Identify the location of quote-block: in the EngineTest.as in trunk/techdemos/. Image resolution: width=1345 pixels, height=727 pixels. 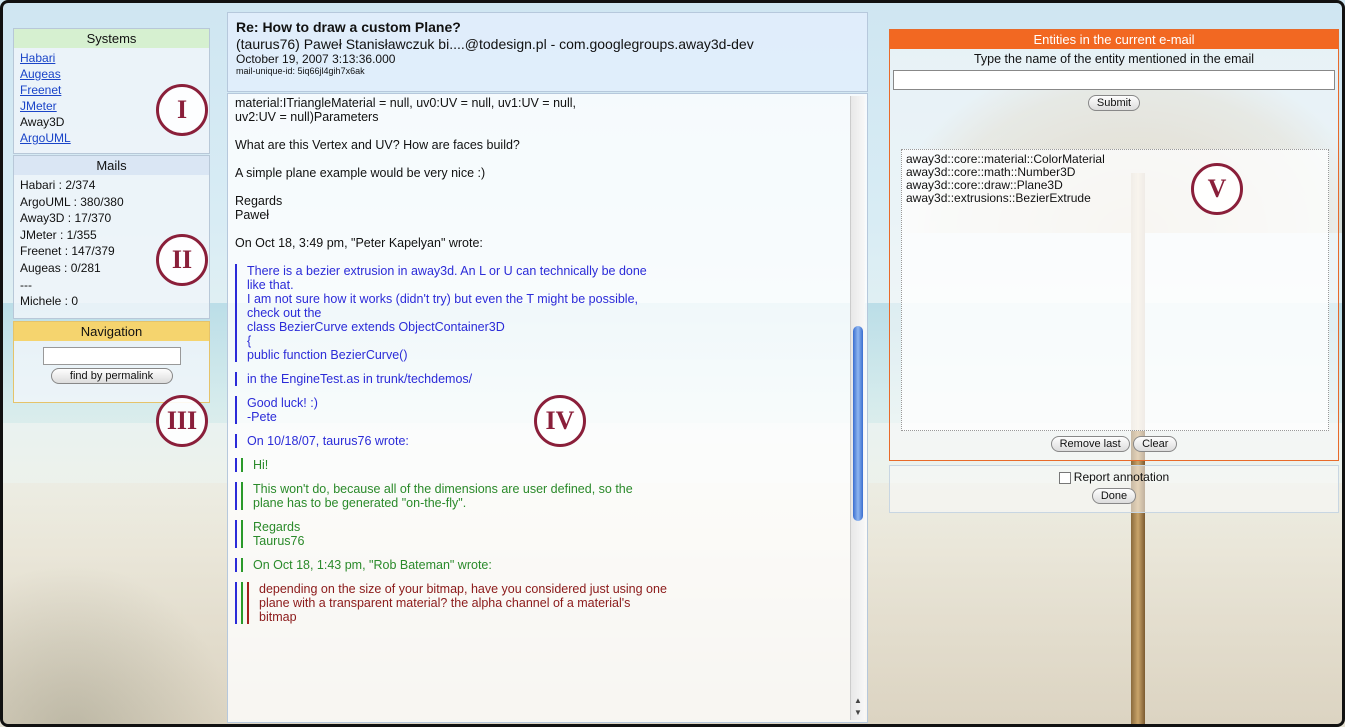
(541, 379).